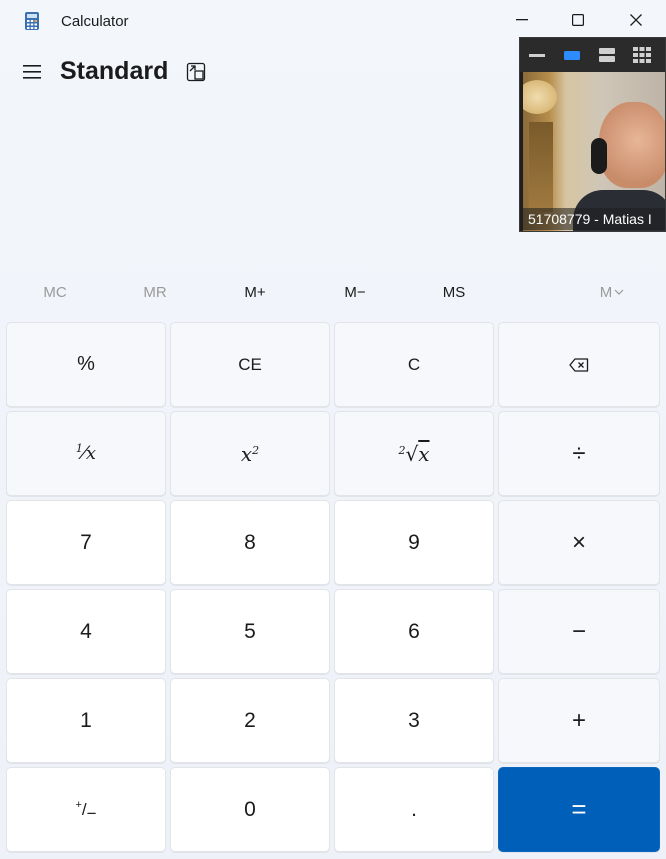 This screenshot has height=859, width=666. I want to click on subtract-button: −, so click(579, 631).